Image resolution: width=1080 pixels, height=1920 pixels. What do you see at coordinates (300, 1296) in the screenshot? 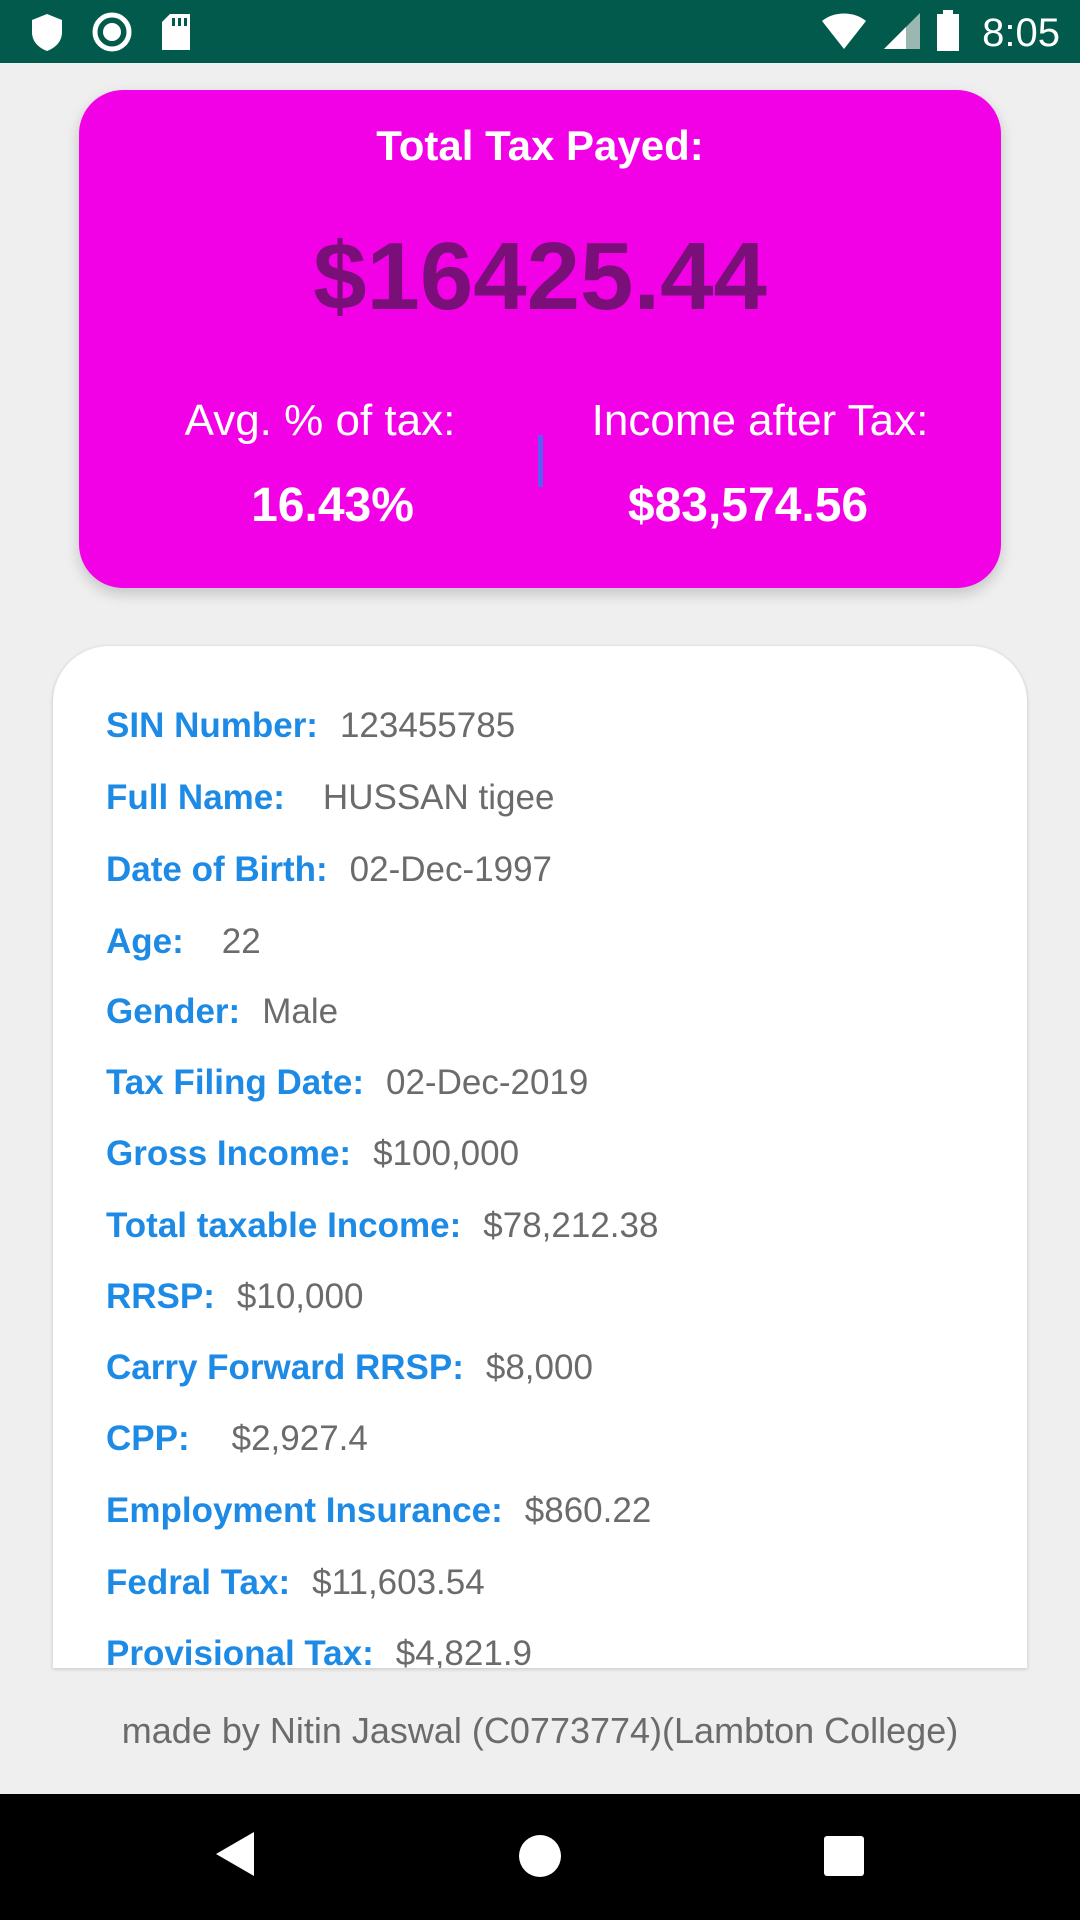
I see `detail-value: $10,000` at bounding box center [300, 1296].